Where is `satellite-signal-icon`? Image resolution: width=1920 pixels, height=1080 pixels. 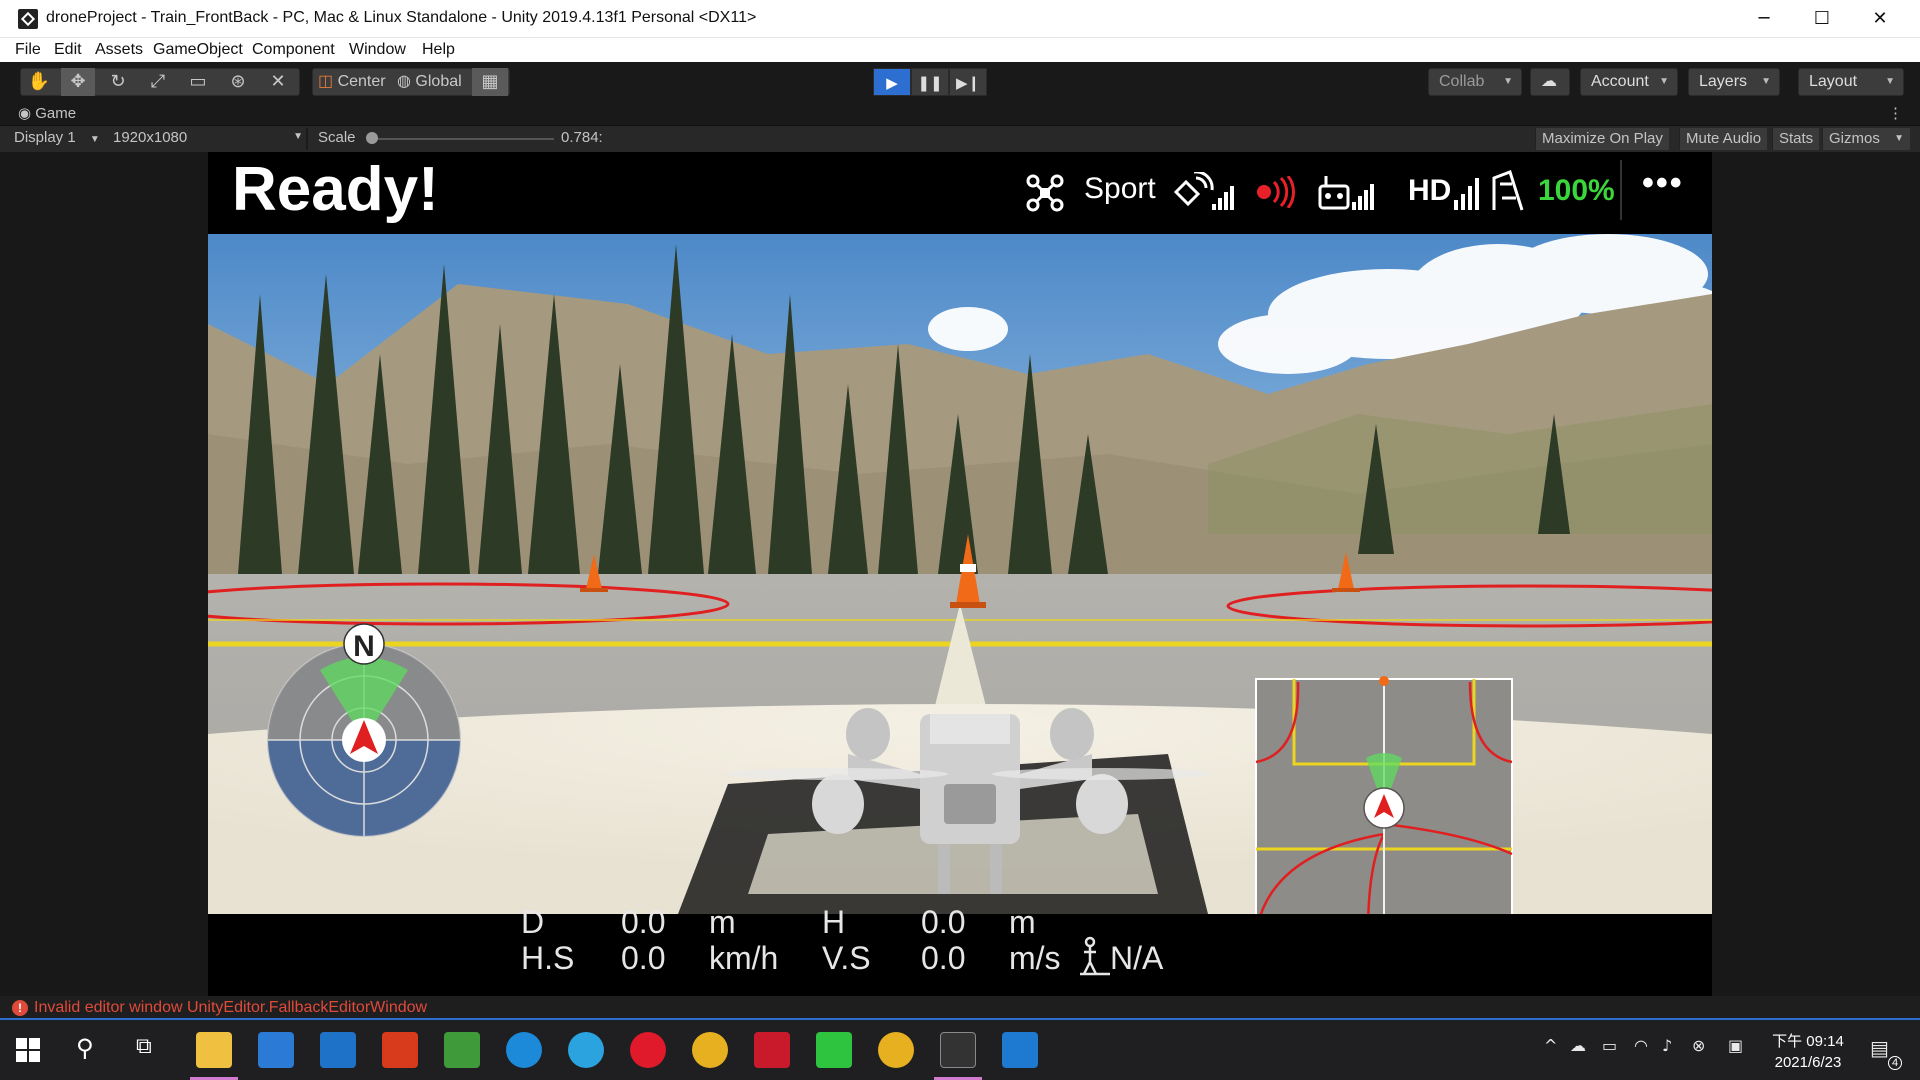 satellite-signal-icon is located at coordinates (1203, 191).